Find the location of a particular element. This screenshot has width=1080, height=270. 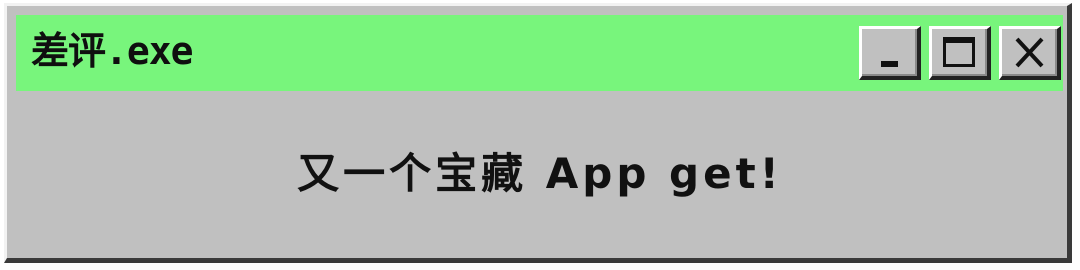

maximize-icon is located at coordinates (959, 52).